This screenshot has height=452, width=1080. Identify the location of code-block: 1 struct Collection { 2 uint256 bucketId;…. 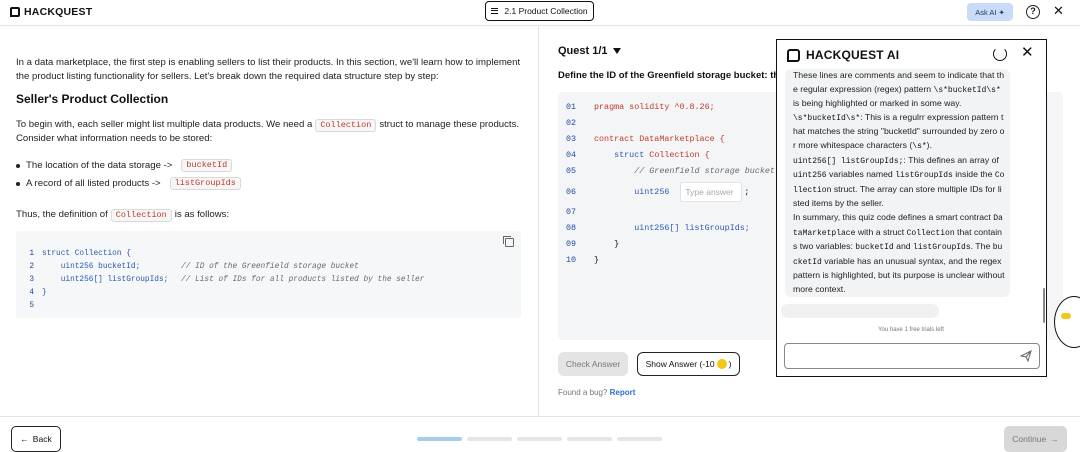
(268, 274).